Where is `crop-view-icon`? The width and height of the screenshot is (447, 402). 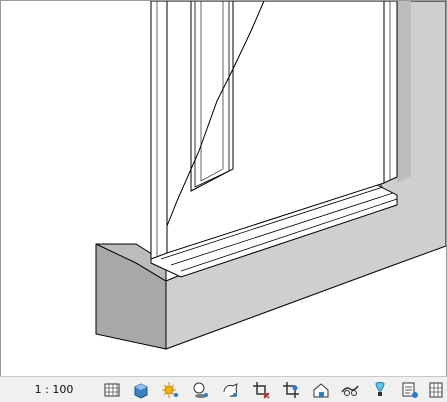 crop-view-icon is located at coordinates (261, 390).